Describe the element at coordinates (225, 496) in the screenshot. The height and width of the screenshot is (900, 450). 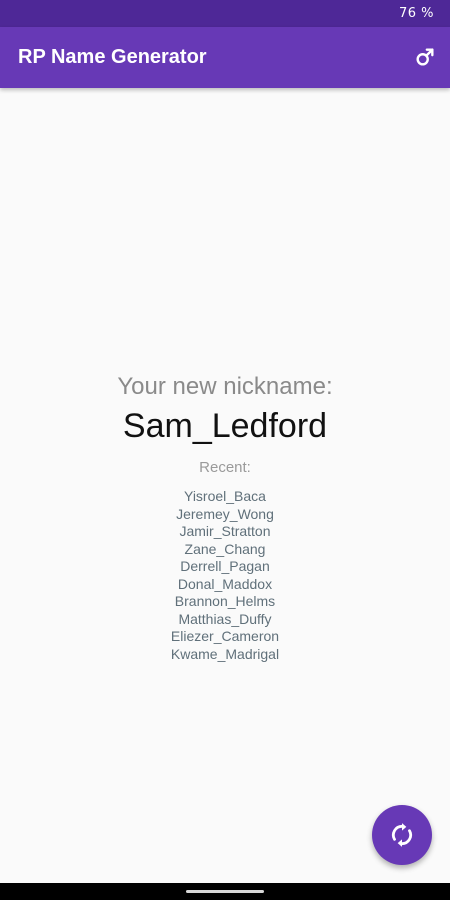
I see `recent-item: Yisroel_Baca` at that location.